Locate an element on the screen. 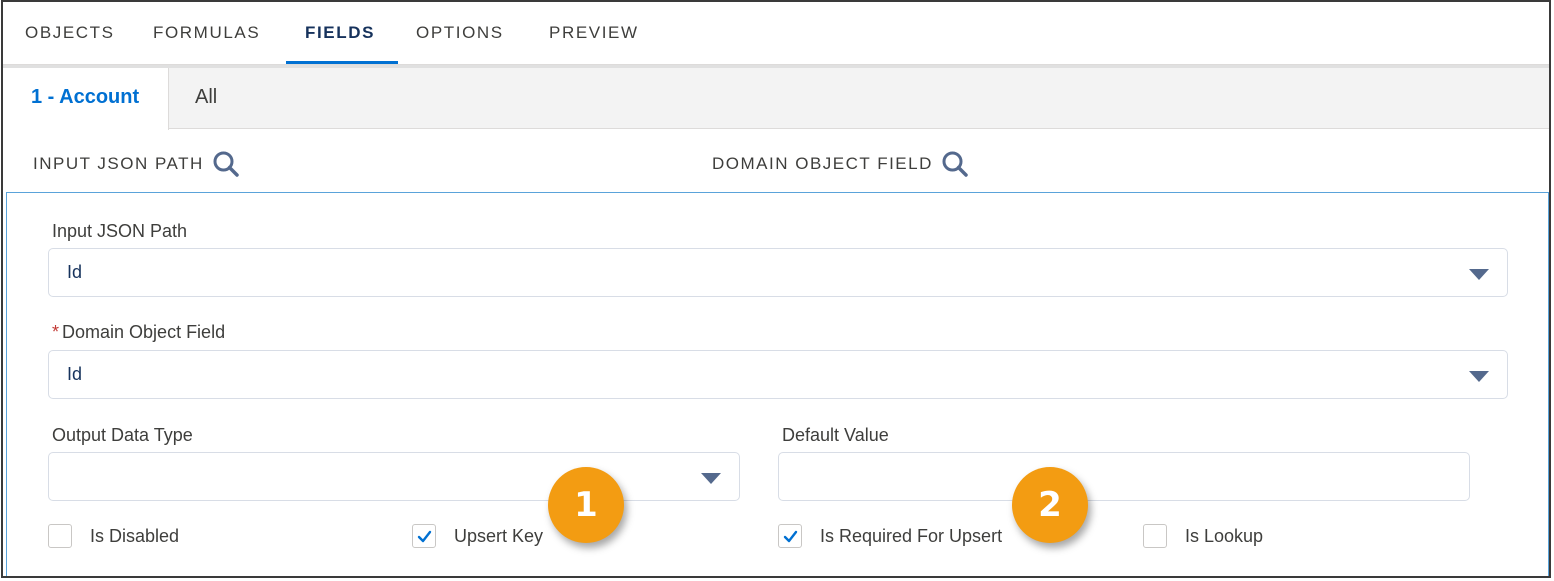 The height and width of the screenshot is (581, 1554). input-json-path-column: INPUT JSON PATH is located at coordinates (136, 164).